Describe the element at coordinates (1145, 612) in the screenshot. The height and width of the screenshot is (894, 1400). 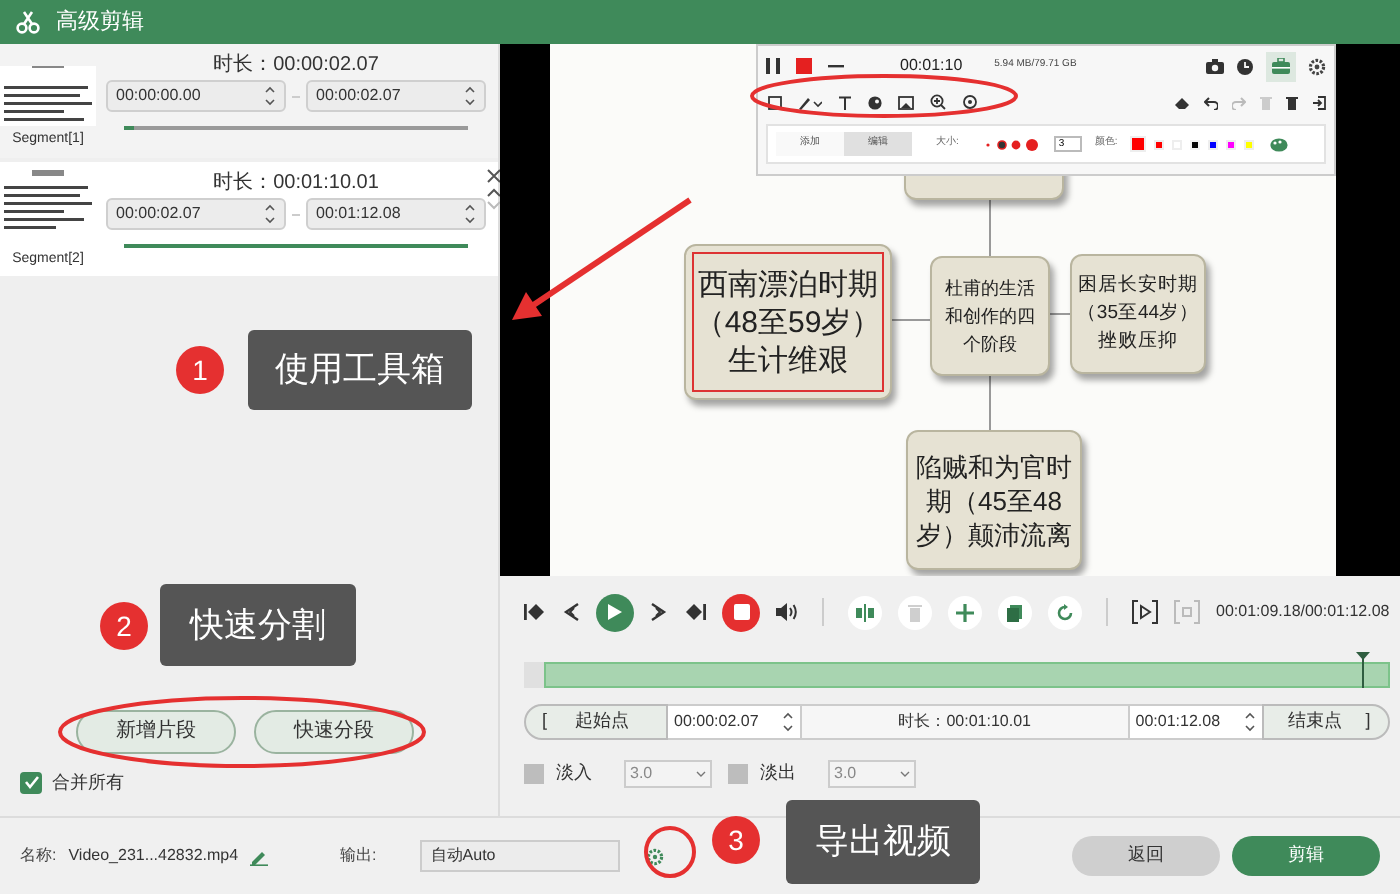
I see `play-selection-icon` at that location.